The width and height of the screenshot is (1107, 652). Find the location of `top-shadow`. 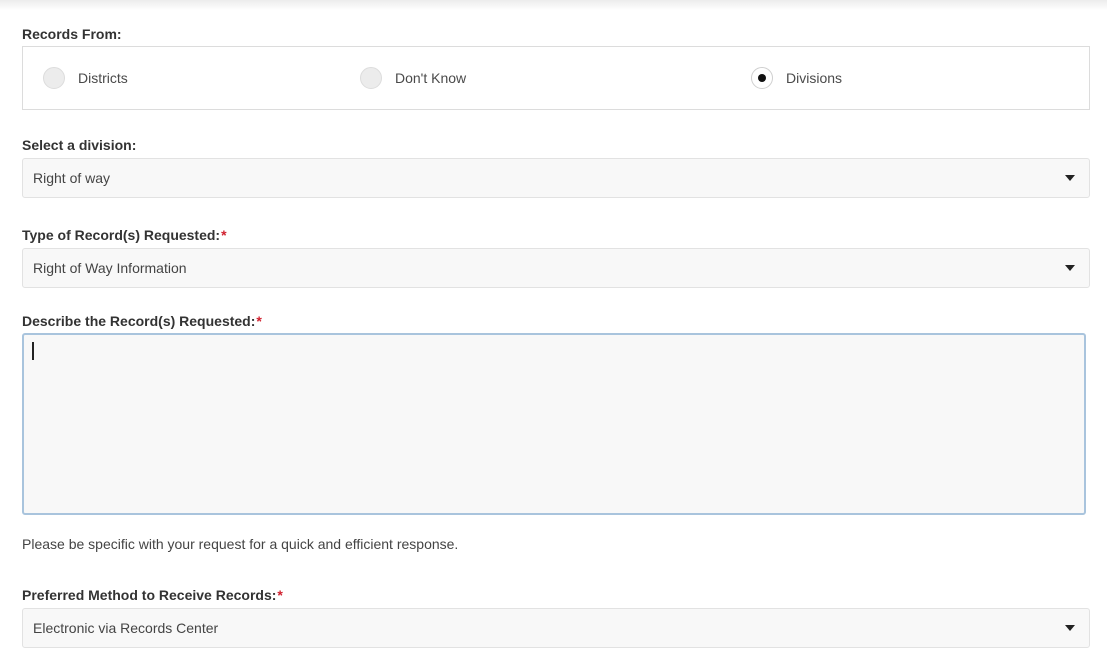

top-shadow is located at coordinates (553, 5).